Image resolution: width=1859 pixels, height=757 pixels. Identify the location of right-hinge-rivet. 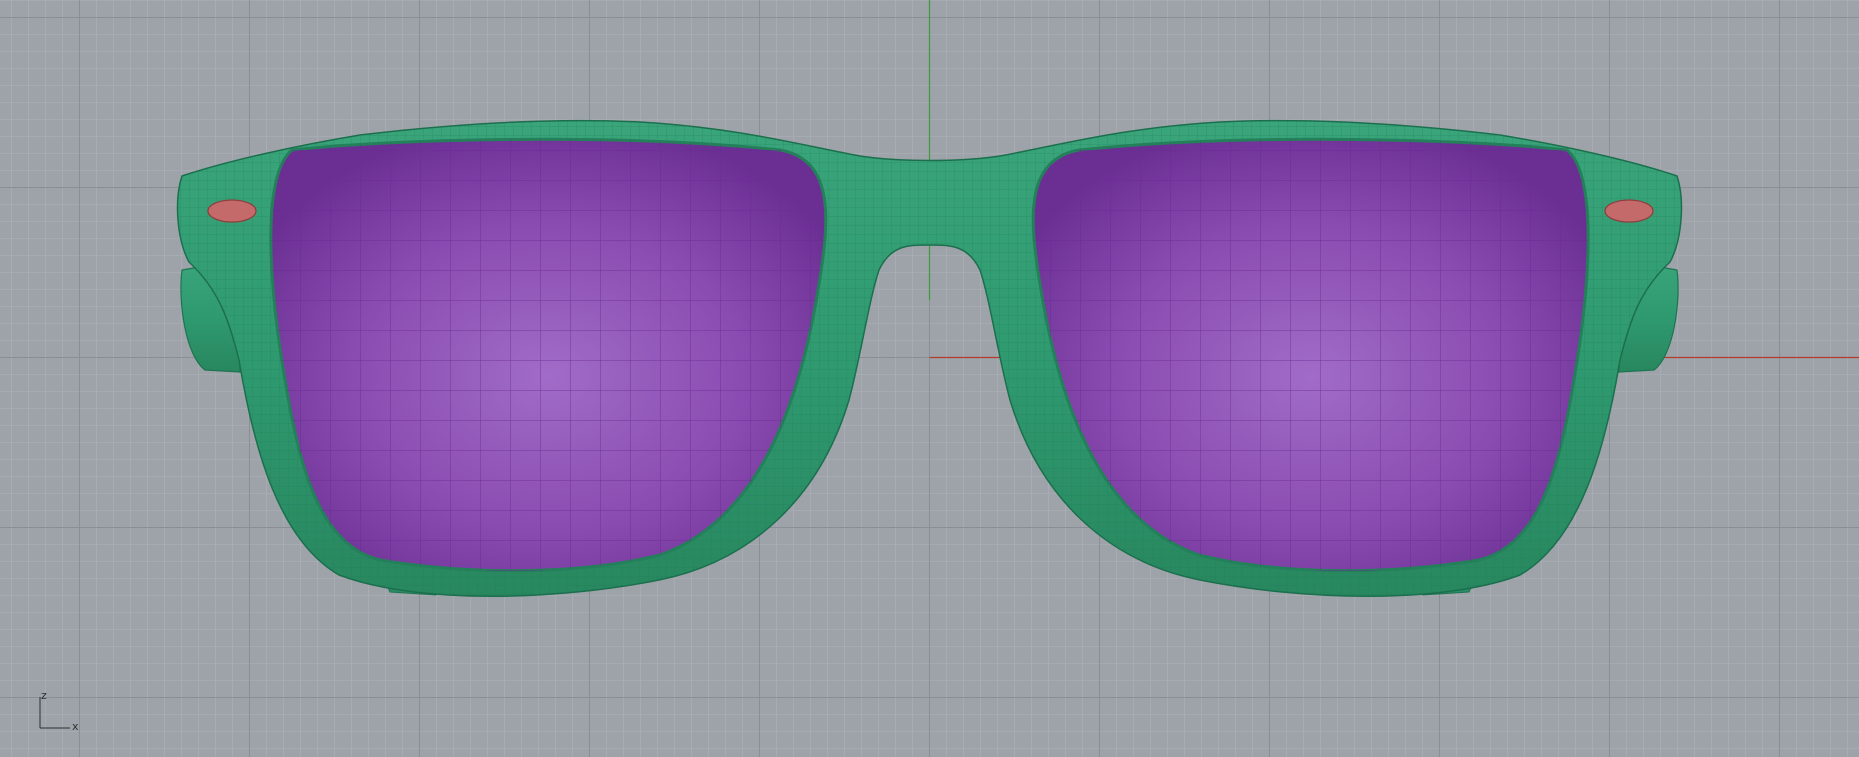
(1629, 211).